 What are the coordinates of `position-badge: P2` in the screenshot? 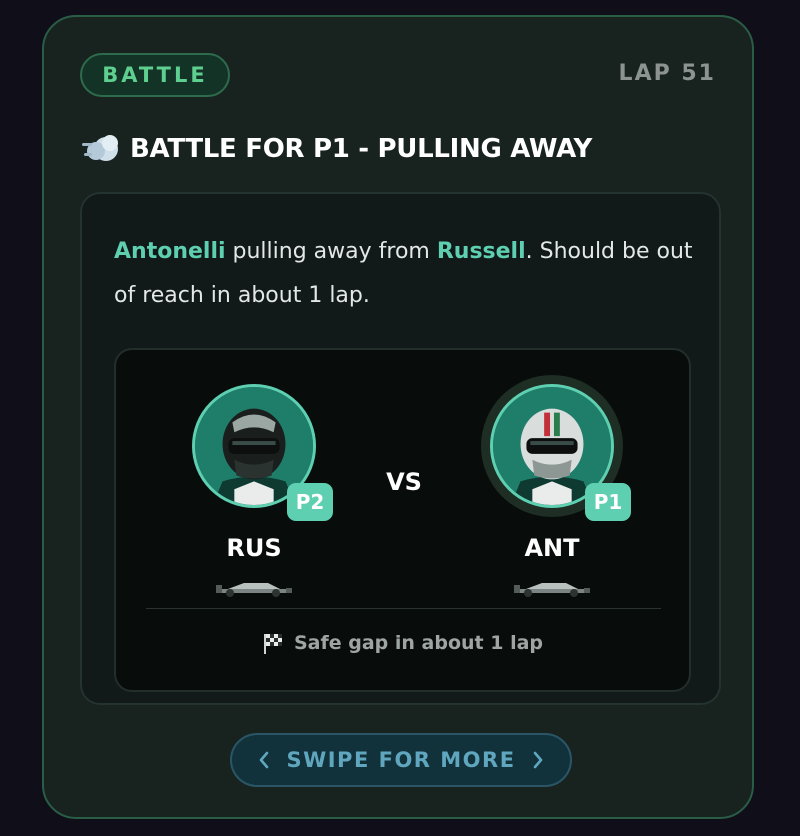 It's located at (310, 502).